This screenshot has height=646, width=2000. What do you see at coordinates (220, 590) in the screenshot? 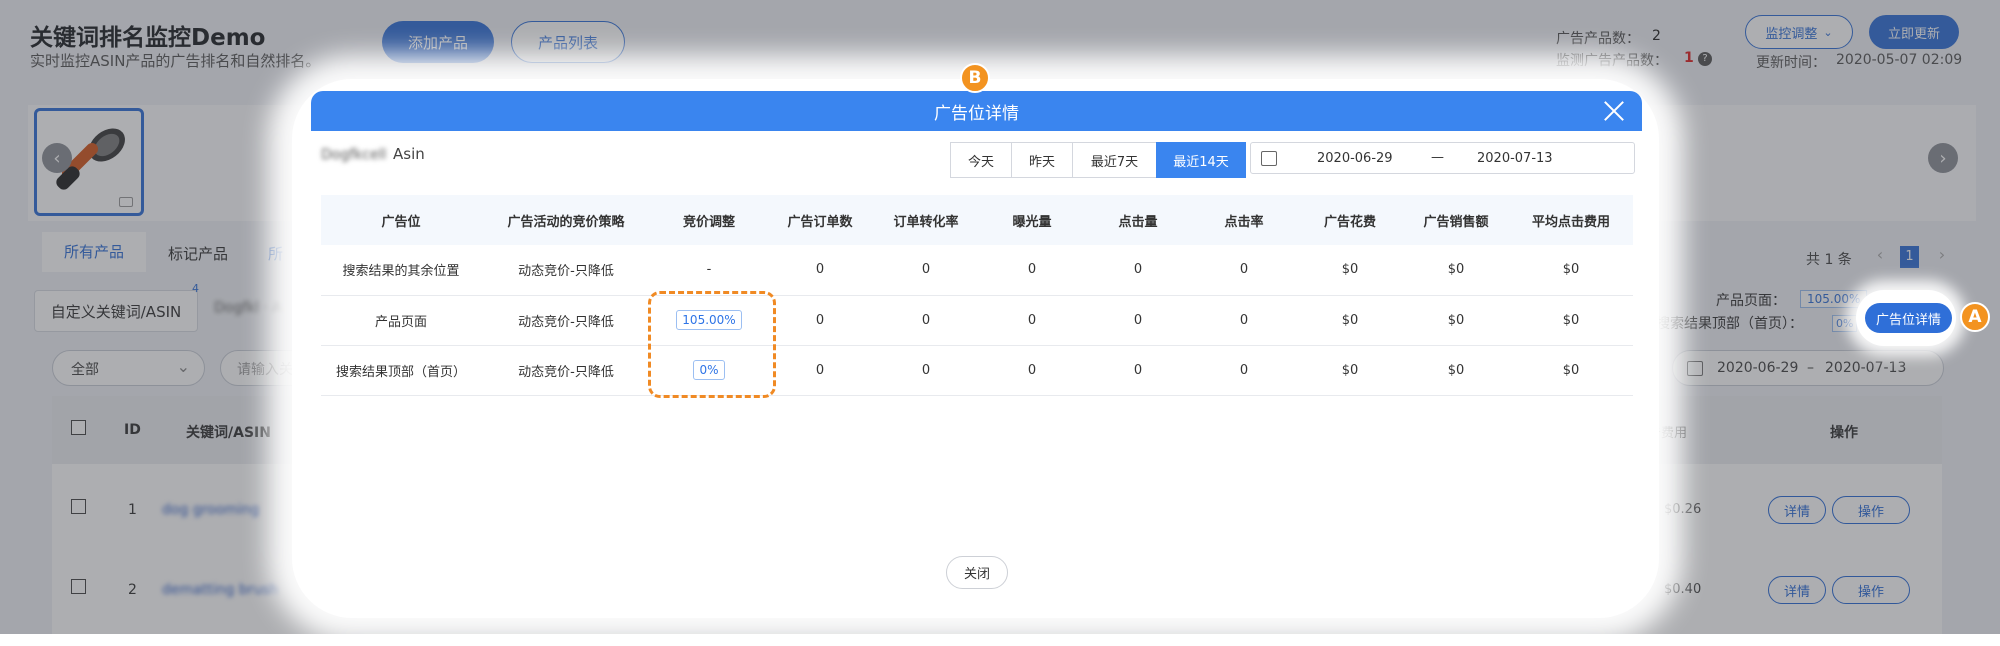
I see `row-keyword: dematting brush` at bounding box center [220, 590].